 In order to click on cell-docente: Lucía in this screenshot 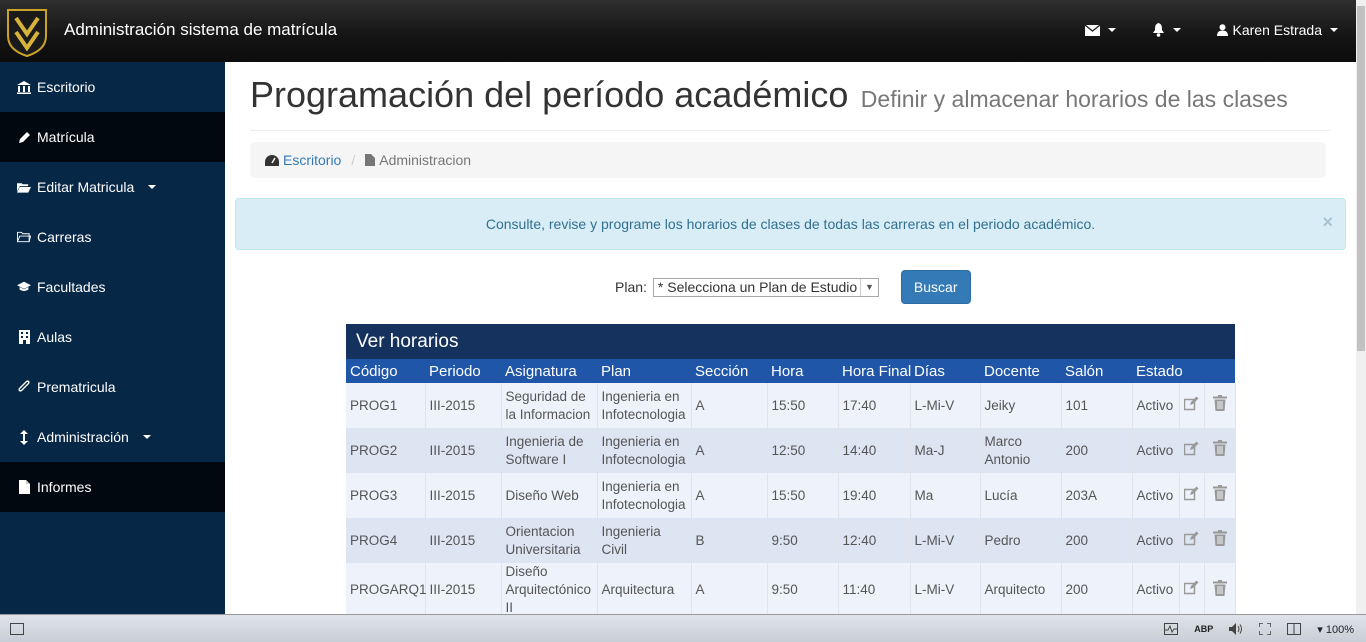, I will do `click(1021, 495)`.